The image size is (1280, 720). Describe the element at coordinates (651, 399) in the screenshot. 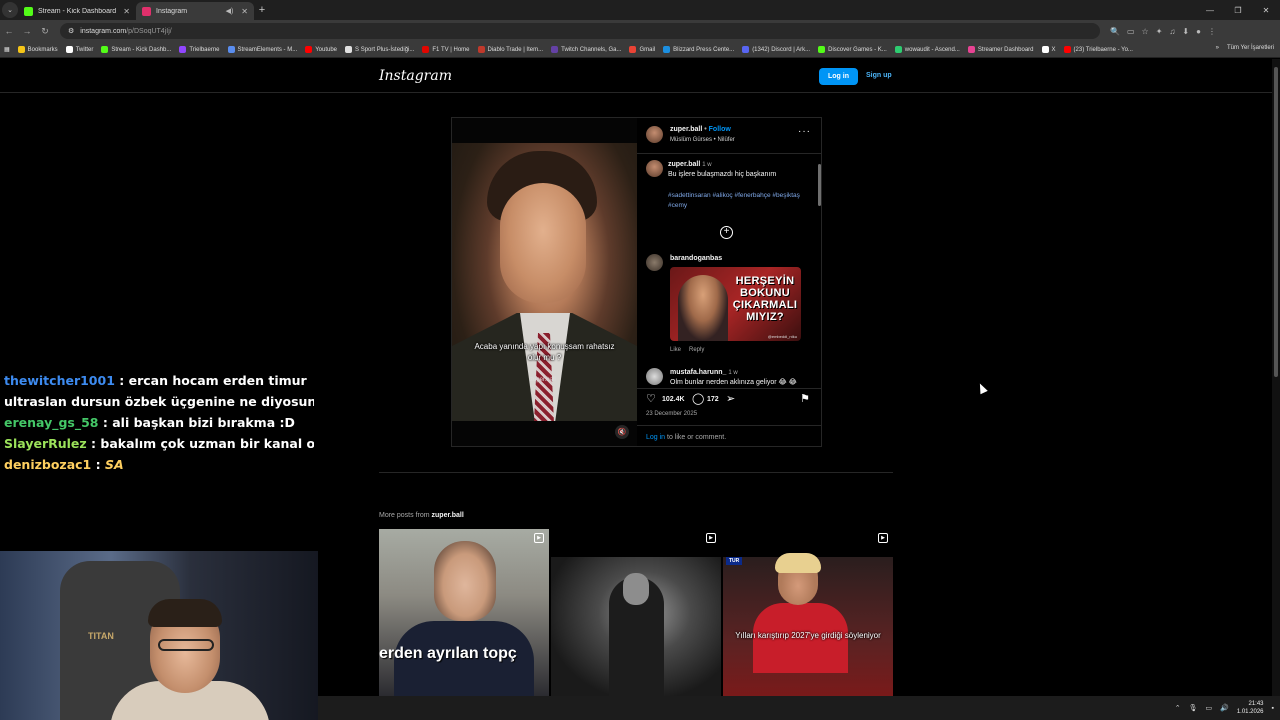

I see `heart-icon: ♡` at that location.